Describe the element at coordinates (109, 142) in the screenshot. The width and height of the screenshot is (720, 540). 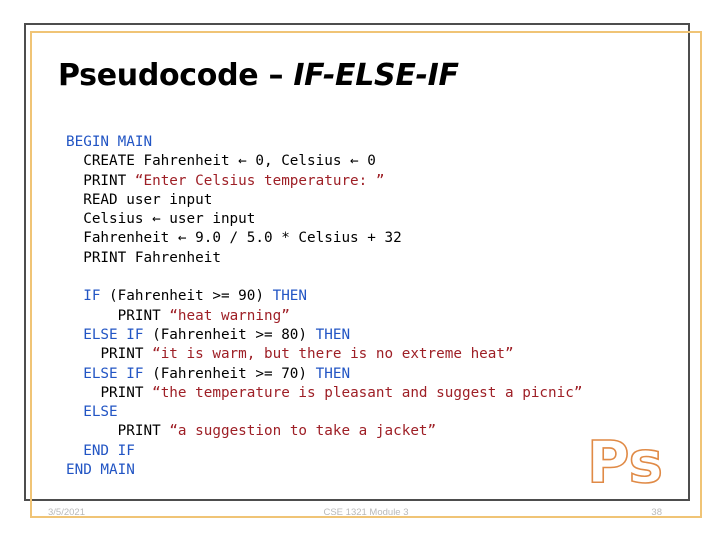
I see `code-keyword: BEGIN MAIN` at that location.